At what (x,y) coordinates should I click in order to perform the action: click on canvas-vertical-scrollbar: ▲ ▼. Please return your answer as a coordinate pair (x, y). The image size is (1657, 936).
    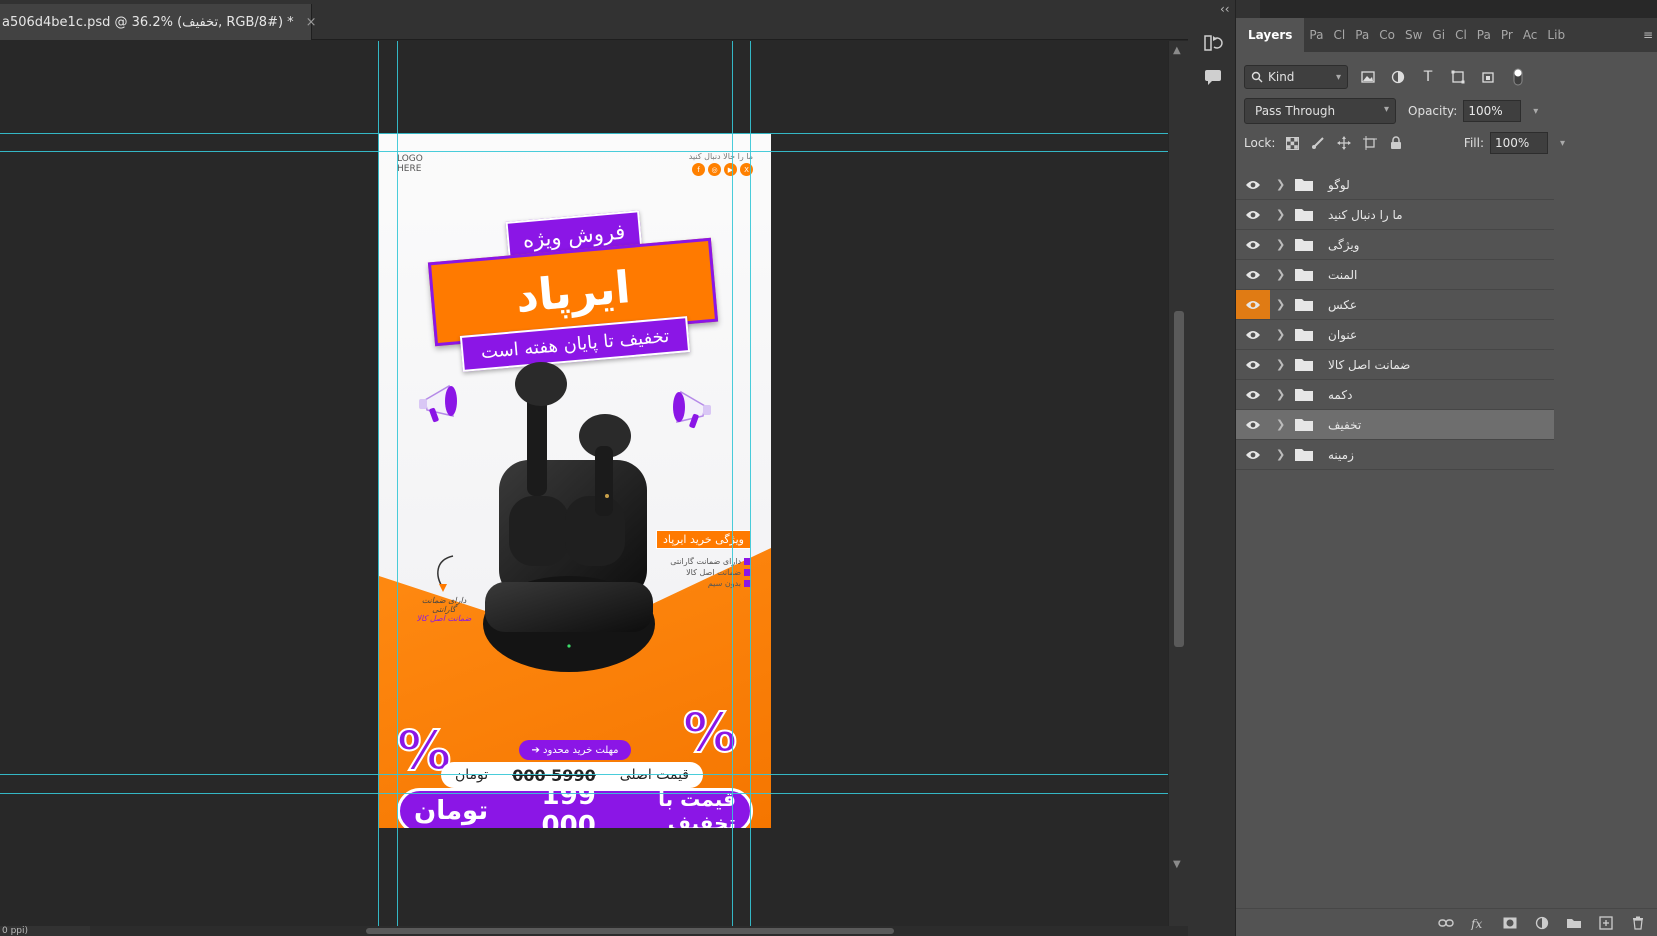
    Looking at the image, I should click on (1178, 484).